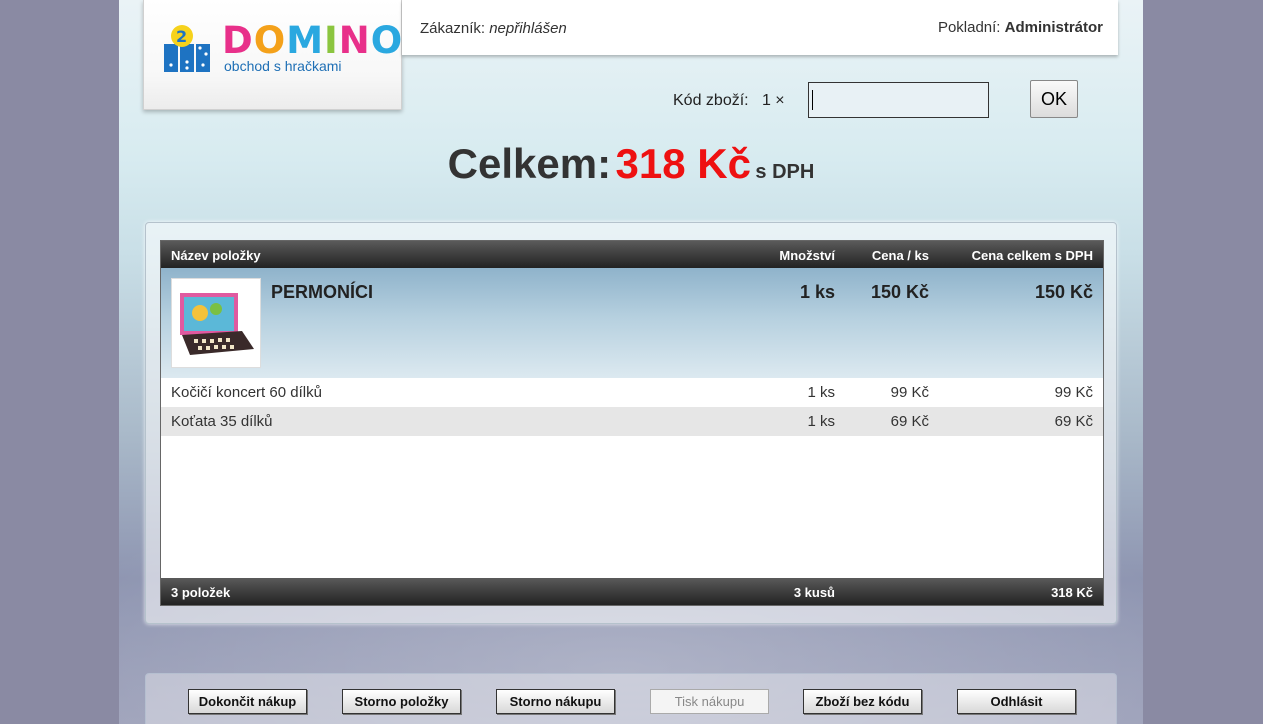 This screenshot has width=1263, height=724. What do you see at coordinates (1073, 392) in the screenshot?
I see `item-total-price: 99 Kč` at bounding box center [1073, 392].